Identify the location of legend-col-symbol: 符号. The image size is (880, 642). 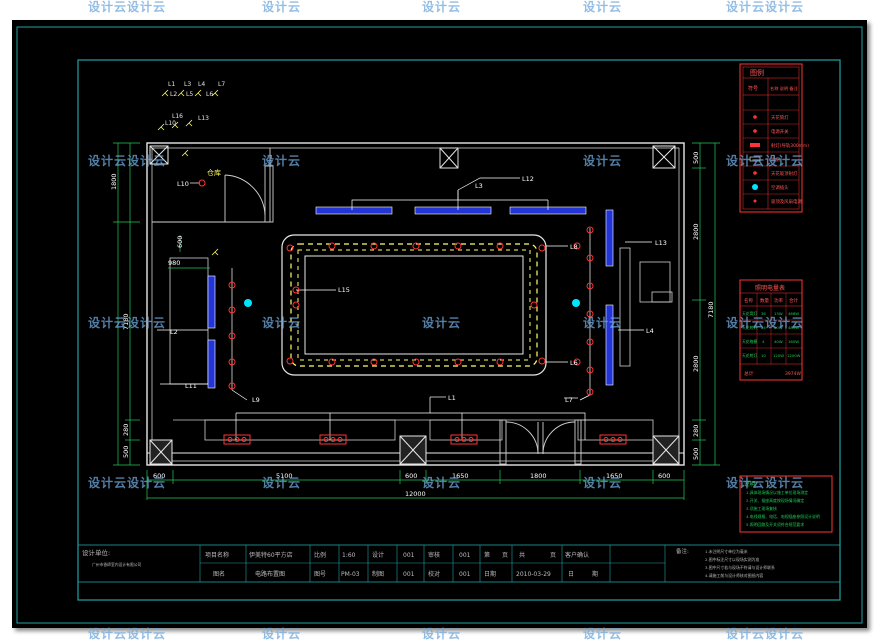
(753, 88).